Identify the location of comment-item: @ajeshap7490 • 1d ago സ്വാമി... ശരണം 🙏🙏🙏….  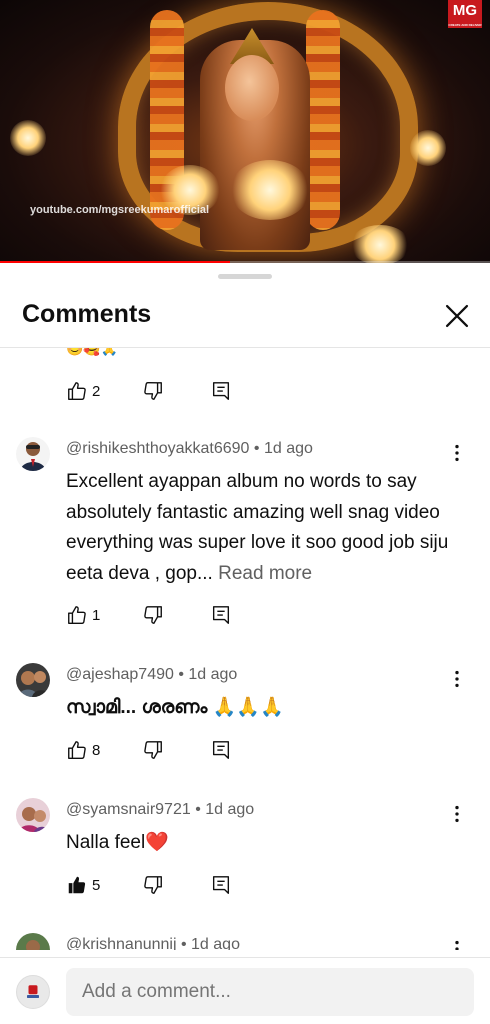
(245, 718).